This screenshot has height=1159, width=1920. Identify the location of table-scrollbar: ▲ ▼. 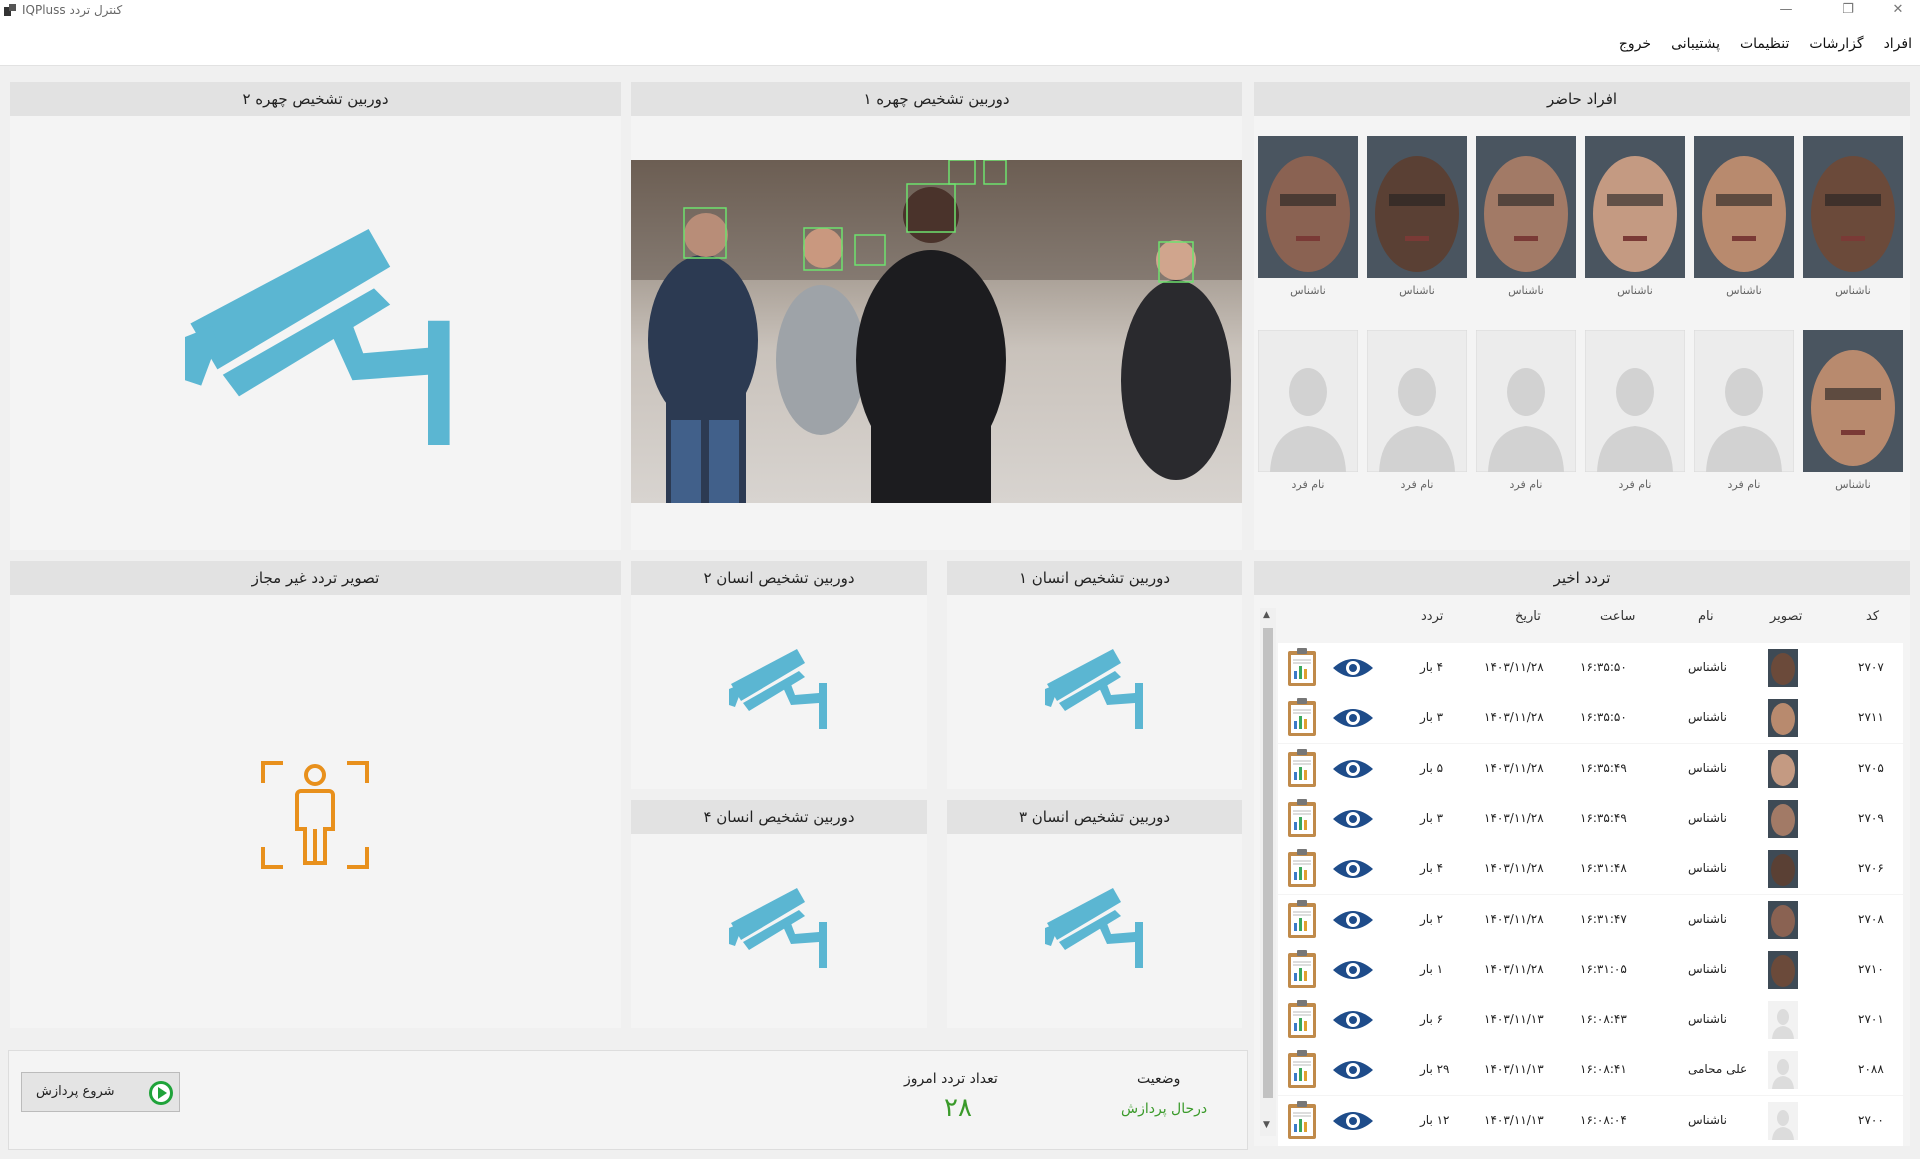
(1268, 872).